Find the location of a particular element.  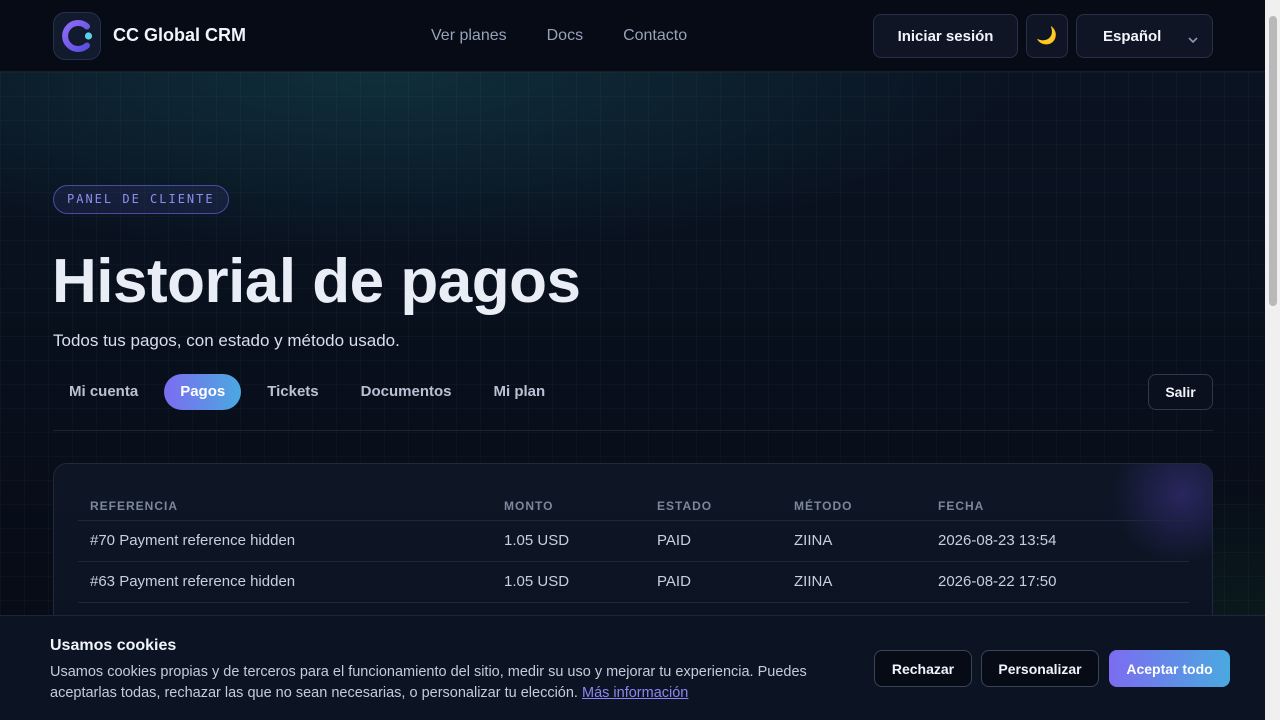

cell-date: 2026-08-23 13:54 is located at coordinates (1057, 541).